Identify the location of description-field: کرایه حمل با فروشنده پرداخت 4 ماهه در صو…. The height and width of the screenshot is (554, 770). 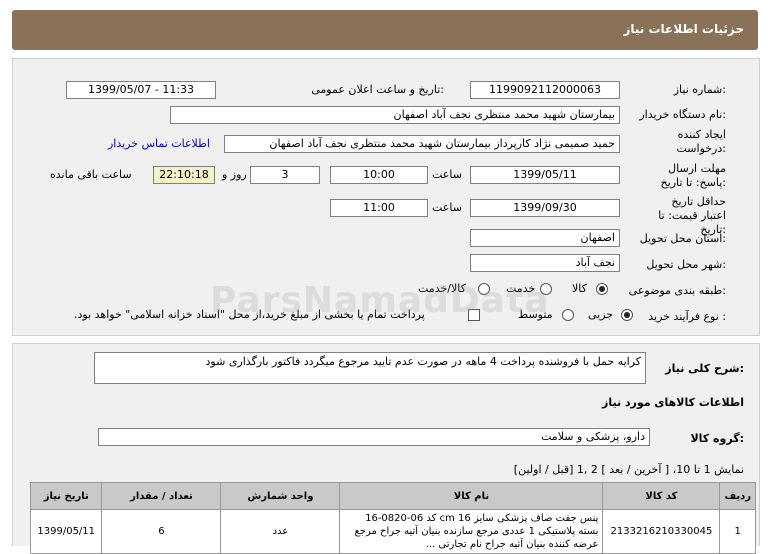
(370, 368).